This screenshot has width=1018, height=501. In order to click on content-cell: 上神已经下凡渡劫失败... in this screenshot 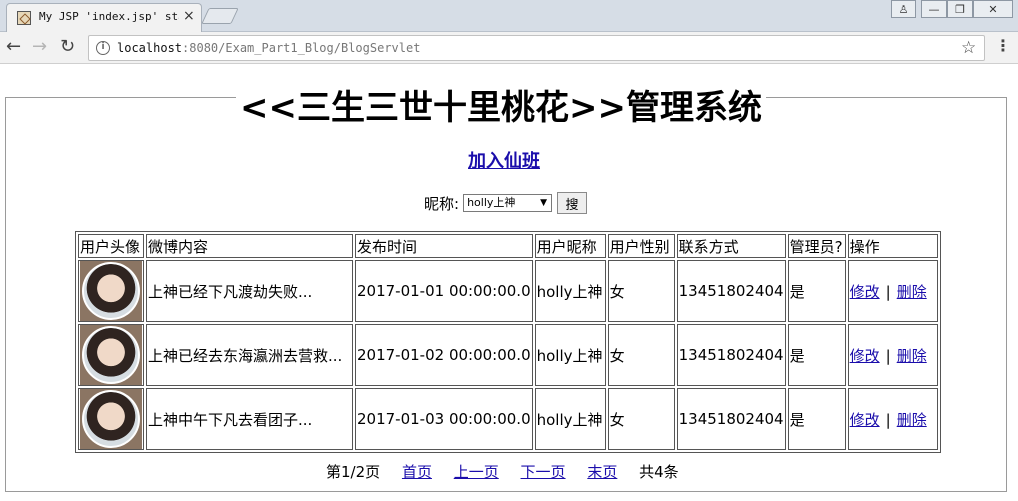, I will do `click(249, 291)`.